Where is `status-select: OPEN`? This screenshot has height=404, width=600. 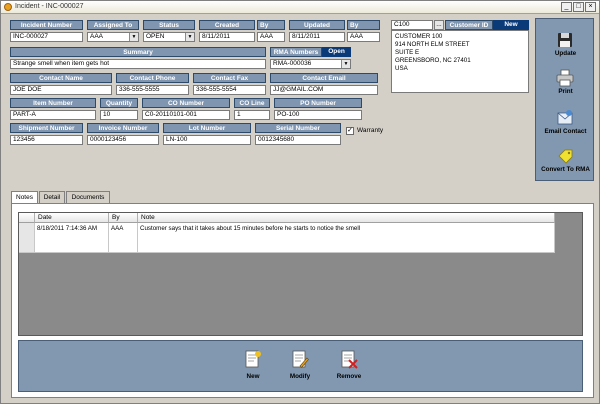
status-select: OPEN is located at coordinates (169, 37).